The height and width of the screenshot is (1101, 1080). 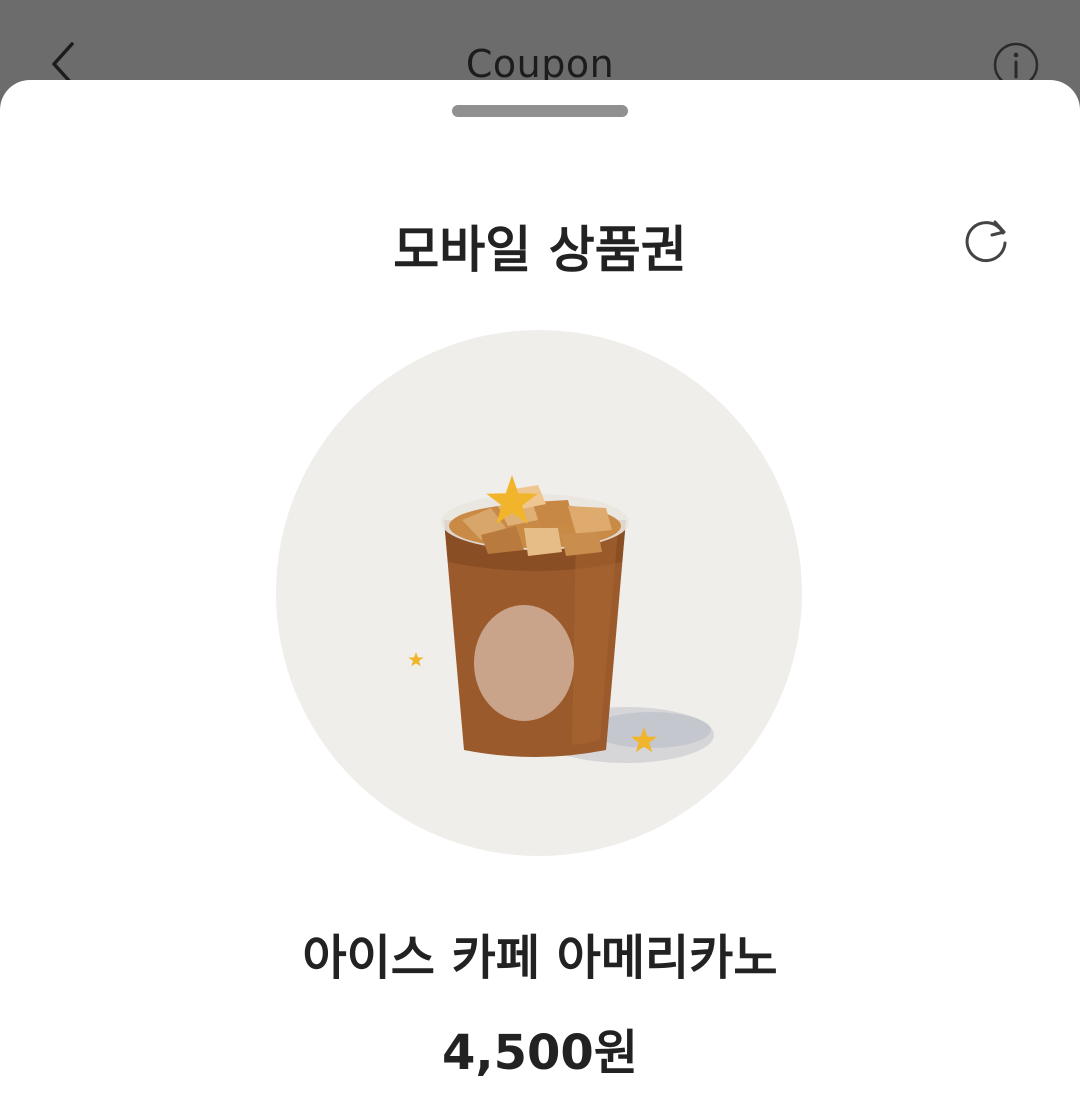 What do you see at coordinates (540, 111) in the screenshot?
I see `sheet-grabber-handle` at bounding box center [540, 111].